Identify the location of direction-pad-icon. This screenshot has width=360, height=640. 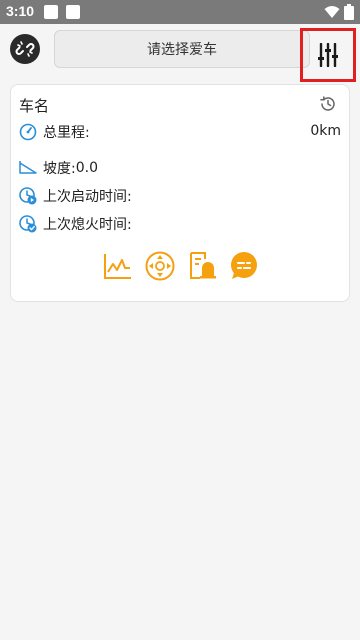
(160, 266).